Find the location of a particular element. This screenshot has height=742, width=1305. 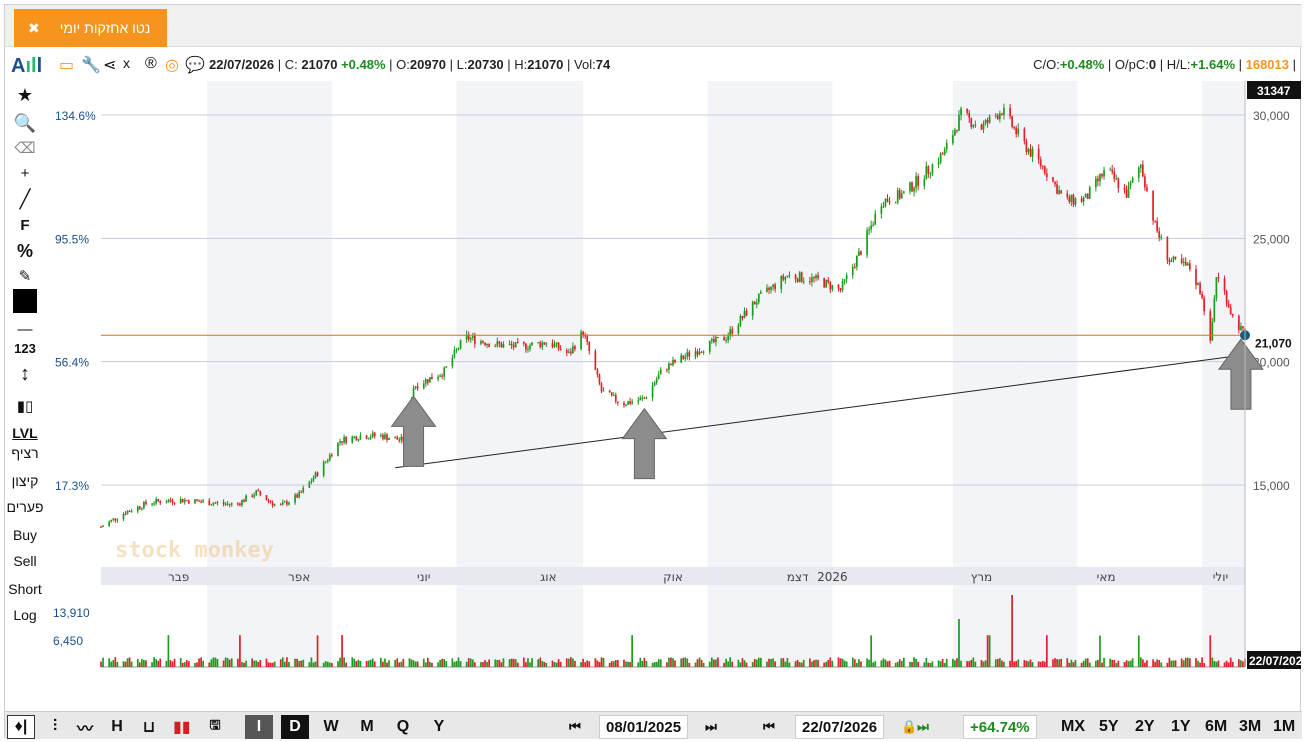

range-2y: 2Y is located at coordinates (1145, 727).